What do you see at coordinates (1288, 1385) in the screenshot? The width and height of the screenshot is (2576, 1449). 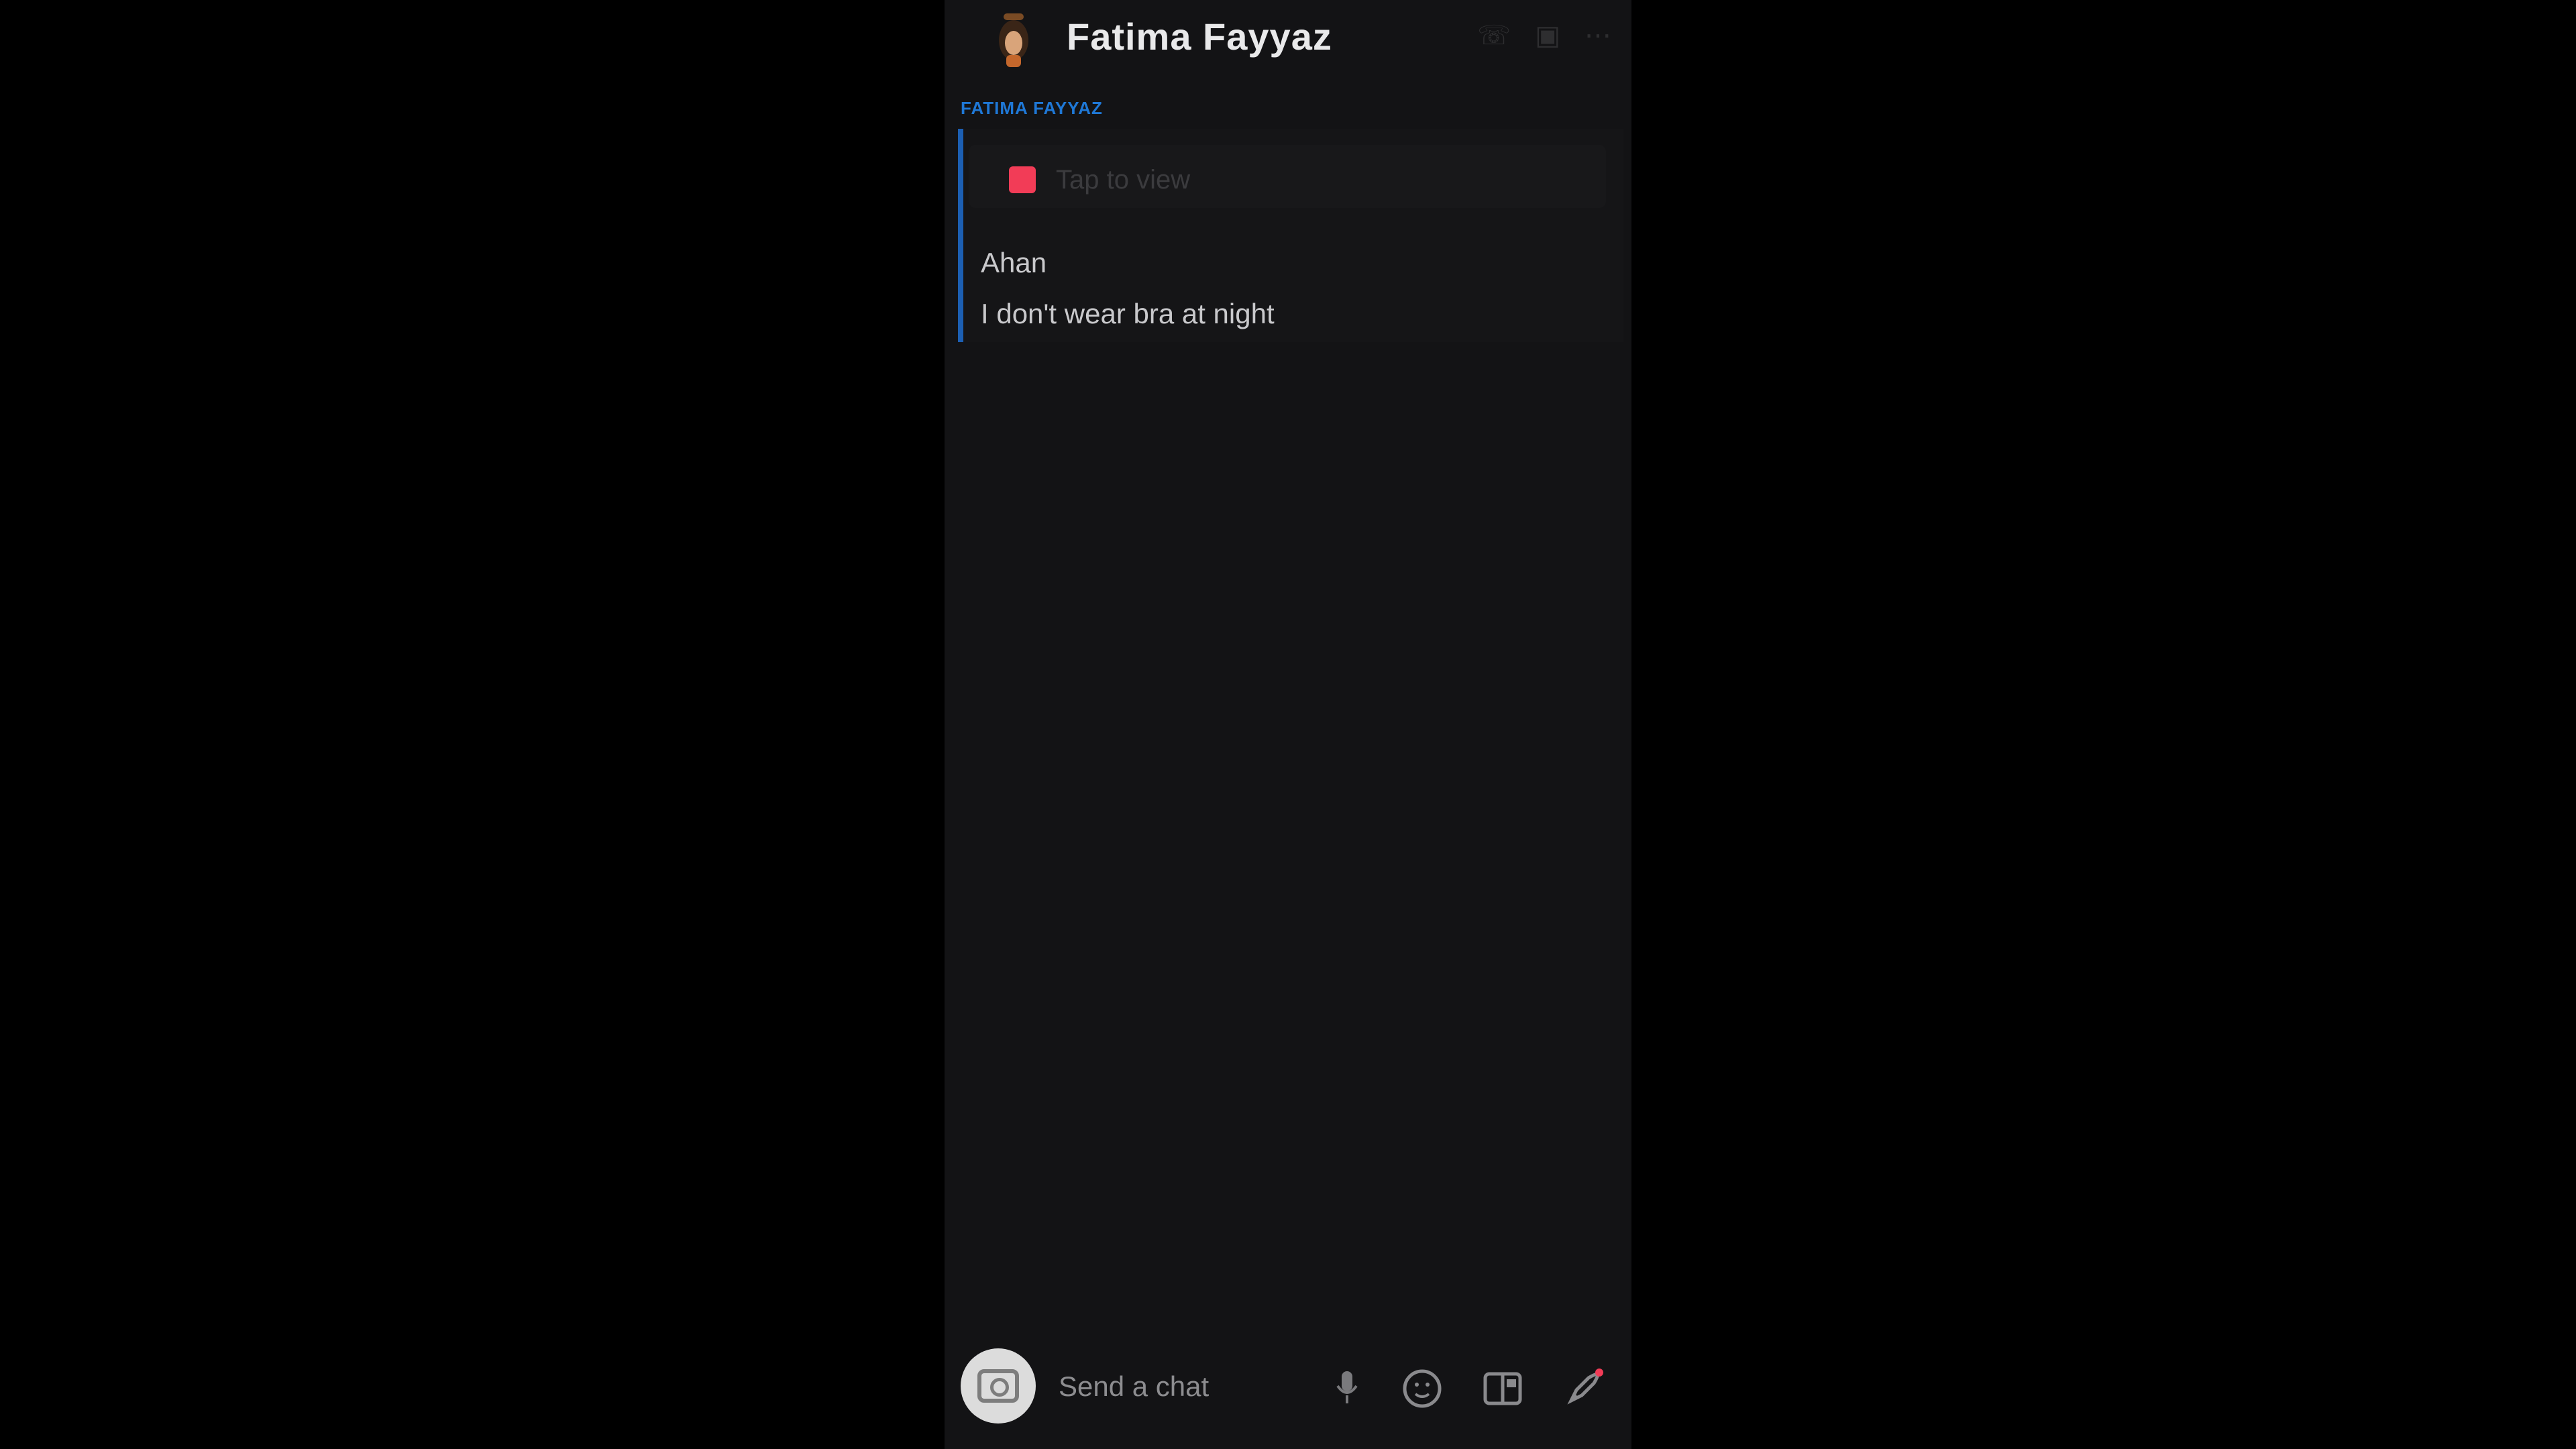 I see `composer-bar` at bounding box center [1288, 1385].